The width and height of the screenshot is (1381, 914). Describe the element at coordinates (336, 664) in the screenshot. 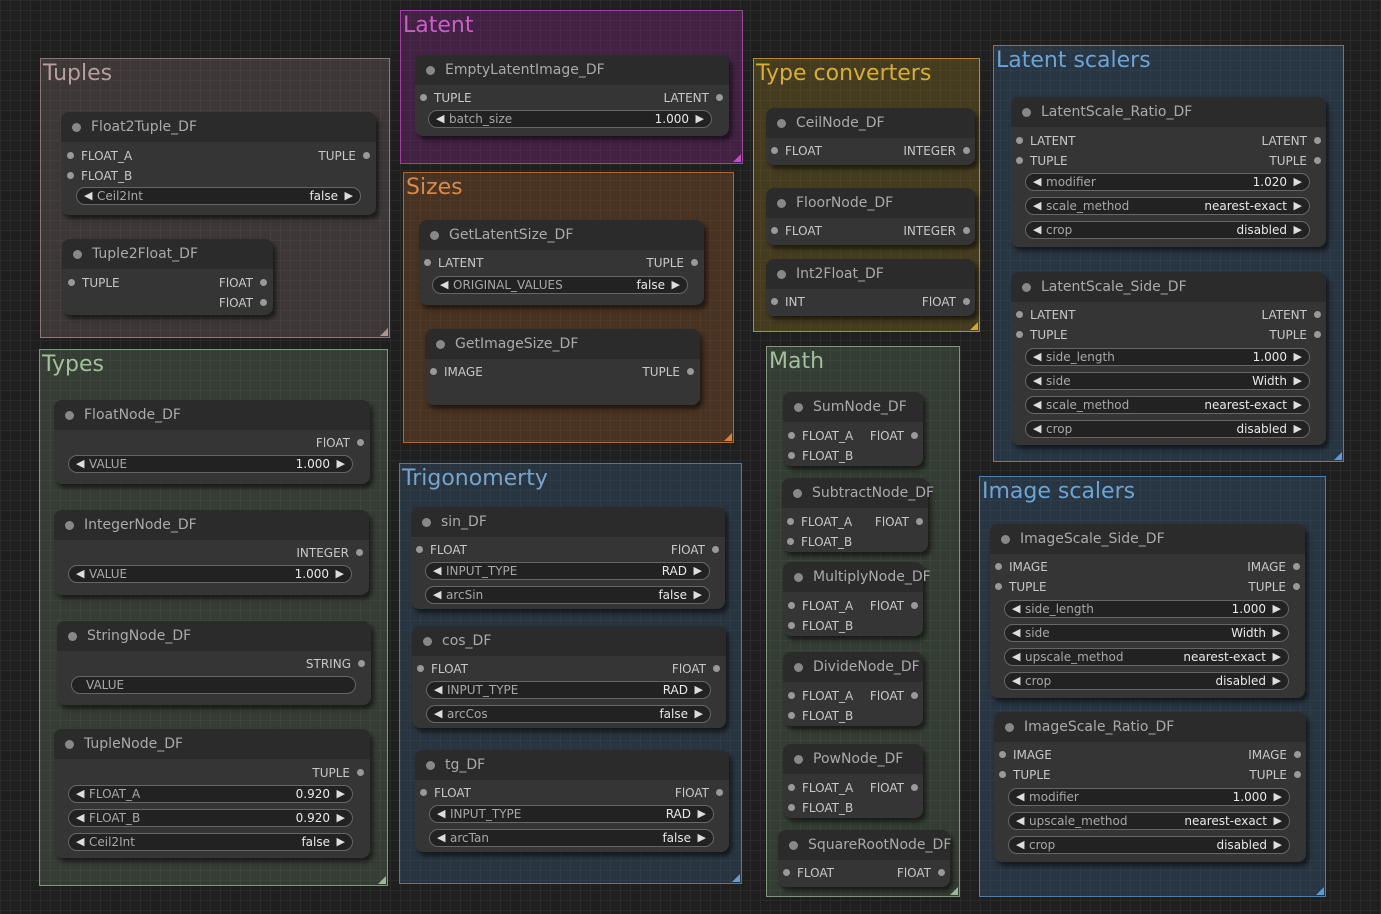

I see `output-slot: STRING` at that location.